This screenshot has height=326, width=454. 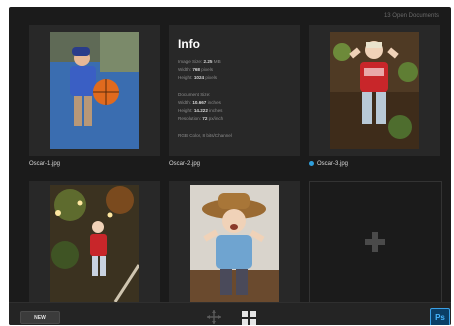 I want to click on photoshop-app-icon: Ps, so click(x=440, y=316).